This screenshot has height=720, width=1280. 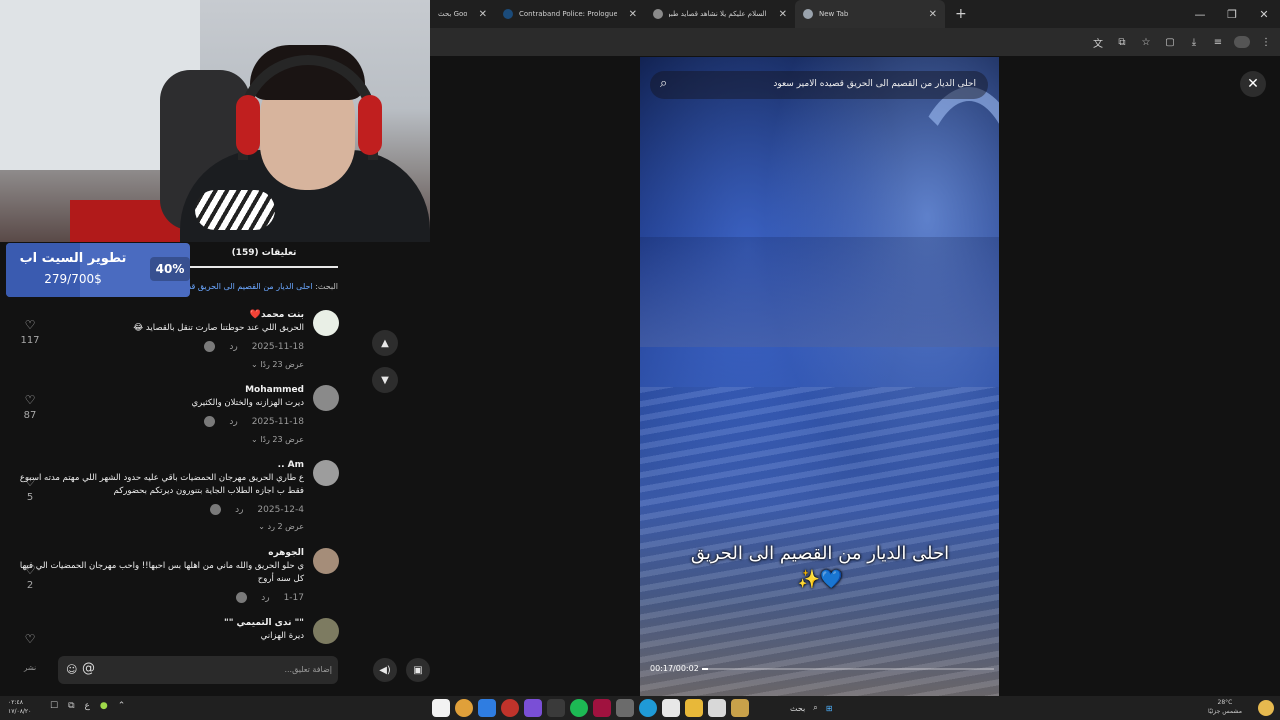 What do you see at coordinates (834, 14) in the screenshot?
I see `tab-label: New Tab` at bounding box center [834, 14].